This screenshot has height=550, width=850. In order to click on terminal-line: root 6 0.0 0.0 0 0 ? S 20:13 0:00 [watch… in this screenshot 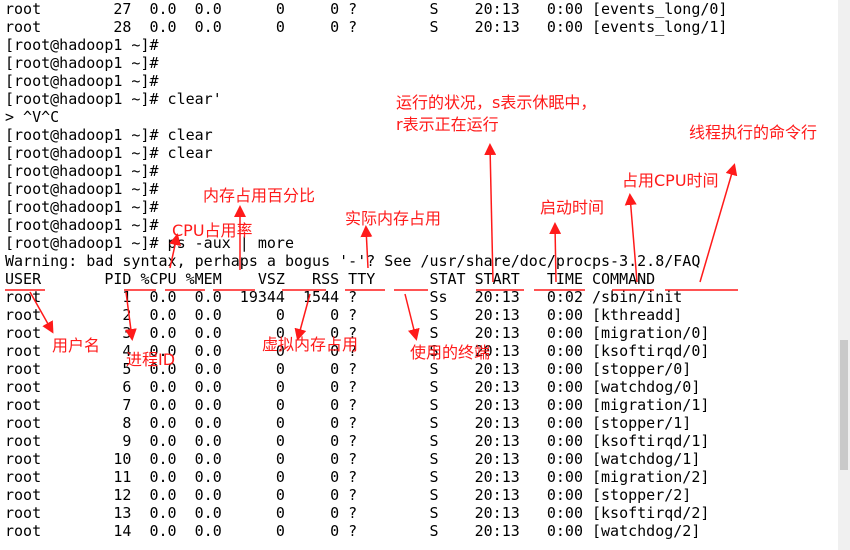, I will do `click(353, 387)`.